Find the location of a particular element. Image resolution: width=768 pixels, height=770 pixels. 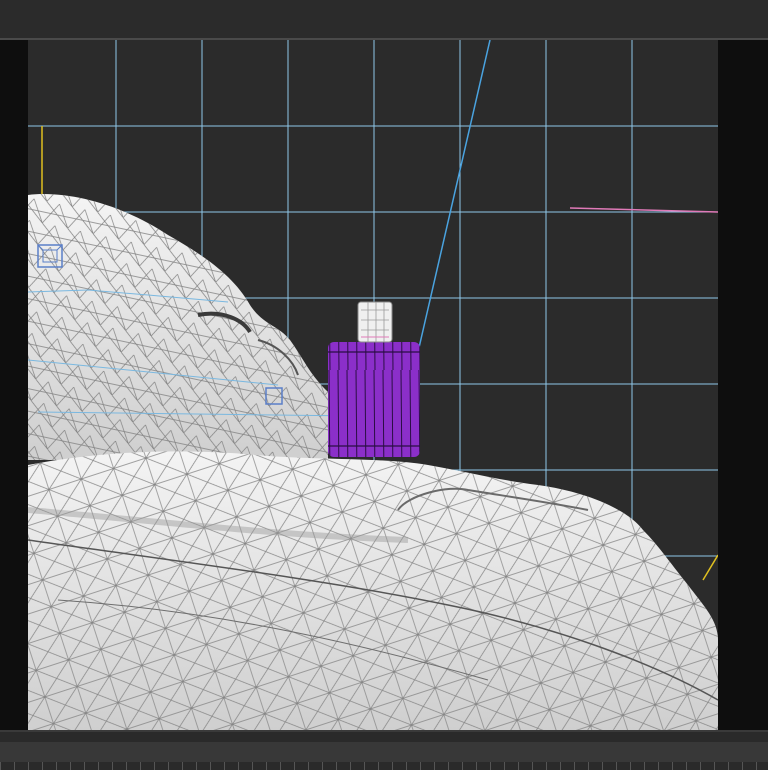

timeline-bar is located at coordinates (384, 750).